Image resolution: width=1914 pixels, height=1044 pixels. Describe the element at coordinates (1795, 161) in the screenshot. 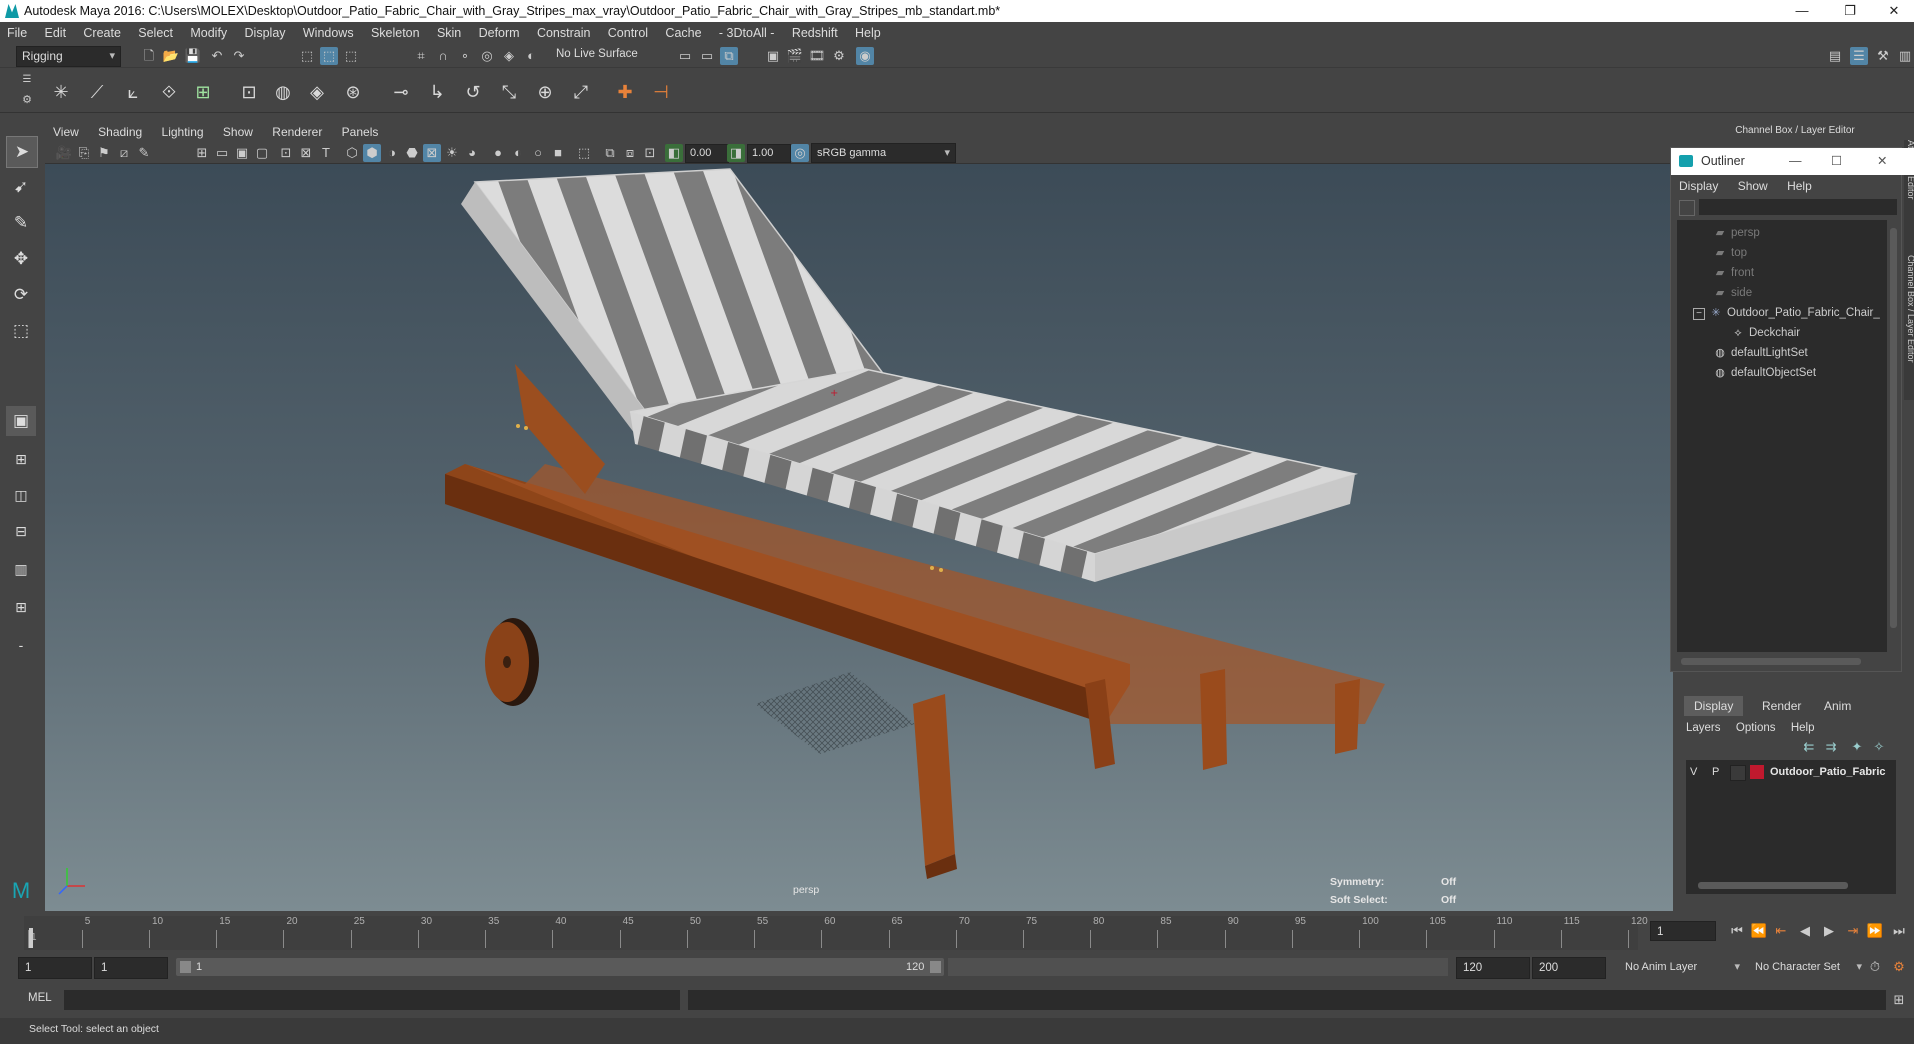

I see `outliner-minimize-icon: —` at that location.